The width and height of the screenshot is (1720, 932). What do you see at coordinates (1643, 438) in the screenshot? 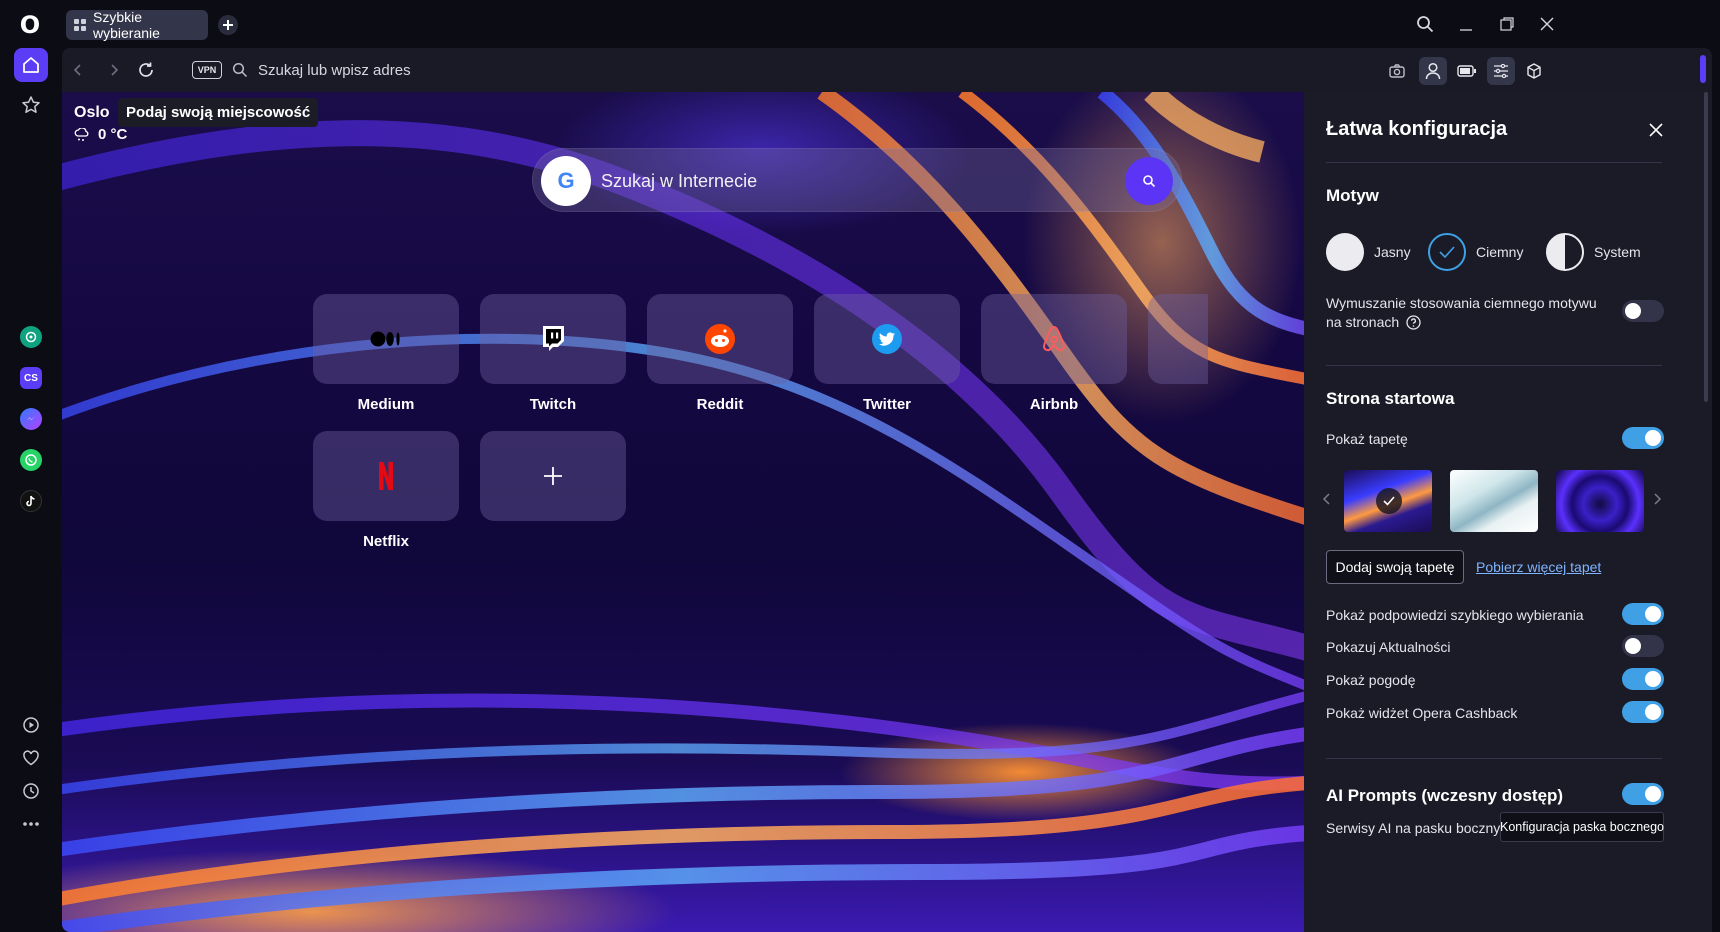
I see `show-wallpaper-toggle` at bounding box center [1643, 438].